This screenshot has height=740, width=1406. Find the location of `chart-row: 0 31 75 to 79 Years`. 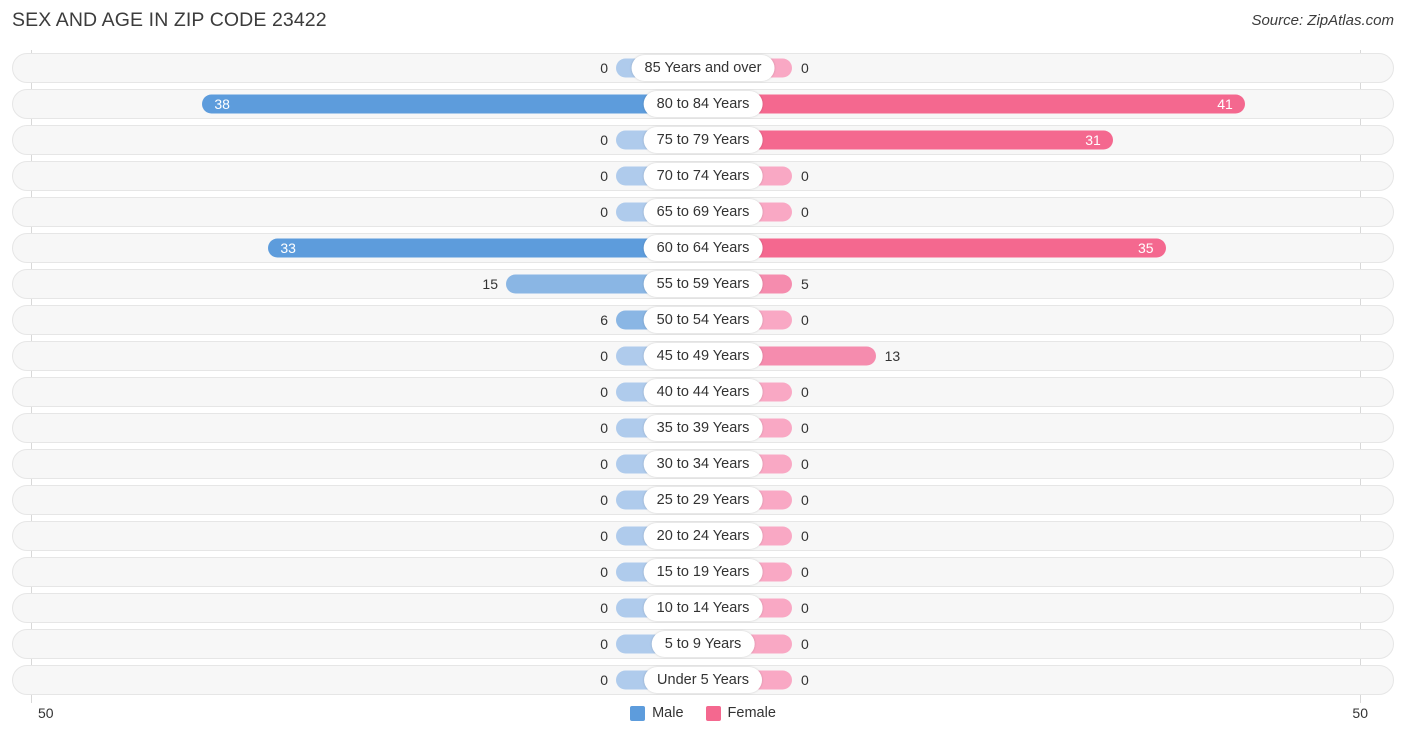

chart-row: 0 31 75 to 79 Years is located at coordinates (703, 140).